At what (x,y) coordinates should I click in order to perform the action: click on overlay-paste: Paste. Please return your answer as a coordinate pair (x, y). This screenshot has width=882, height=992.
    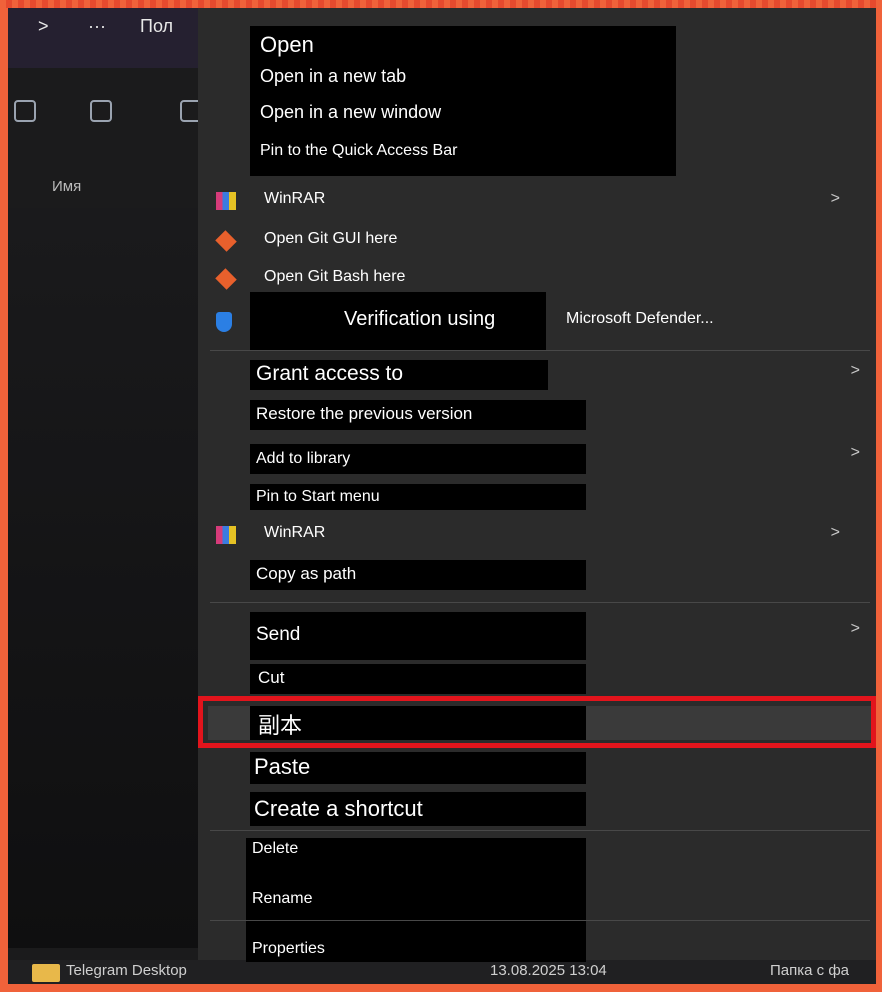
    Looking at the image, I should click on (418, 768).